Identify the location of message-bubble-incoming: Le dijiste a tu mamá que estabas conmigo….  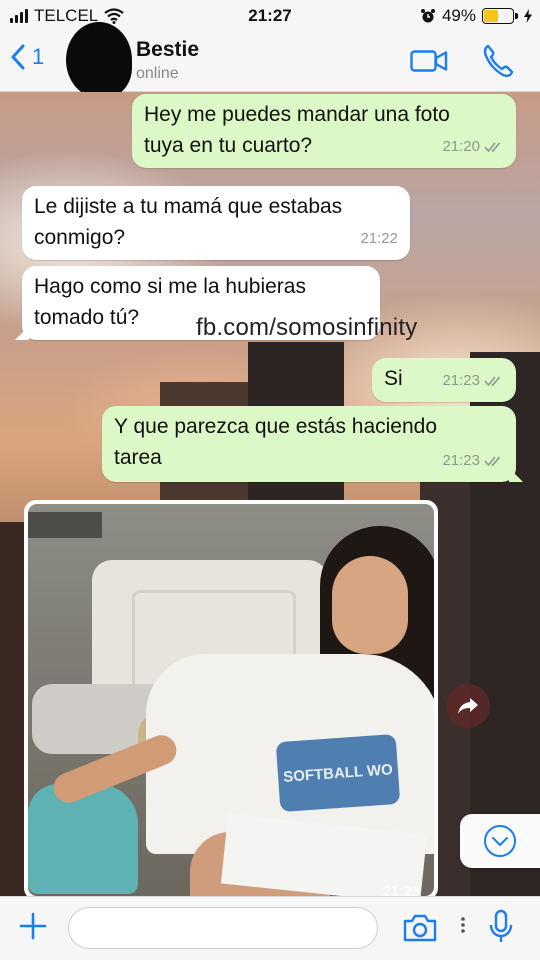
(216, 223).